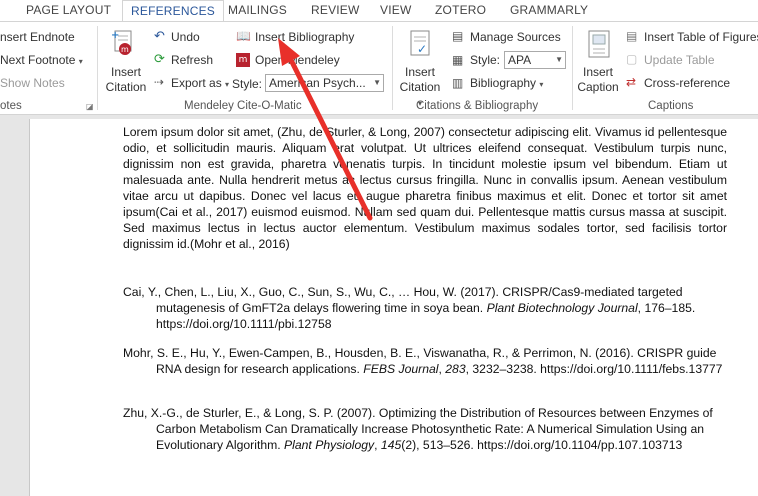 The height and width of the screenshot is (496, 758). Describe the element at coordinates (515, 37) in the screenshot. I see `manage-sources-button: Manage Sources` at that location.